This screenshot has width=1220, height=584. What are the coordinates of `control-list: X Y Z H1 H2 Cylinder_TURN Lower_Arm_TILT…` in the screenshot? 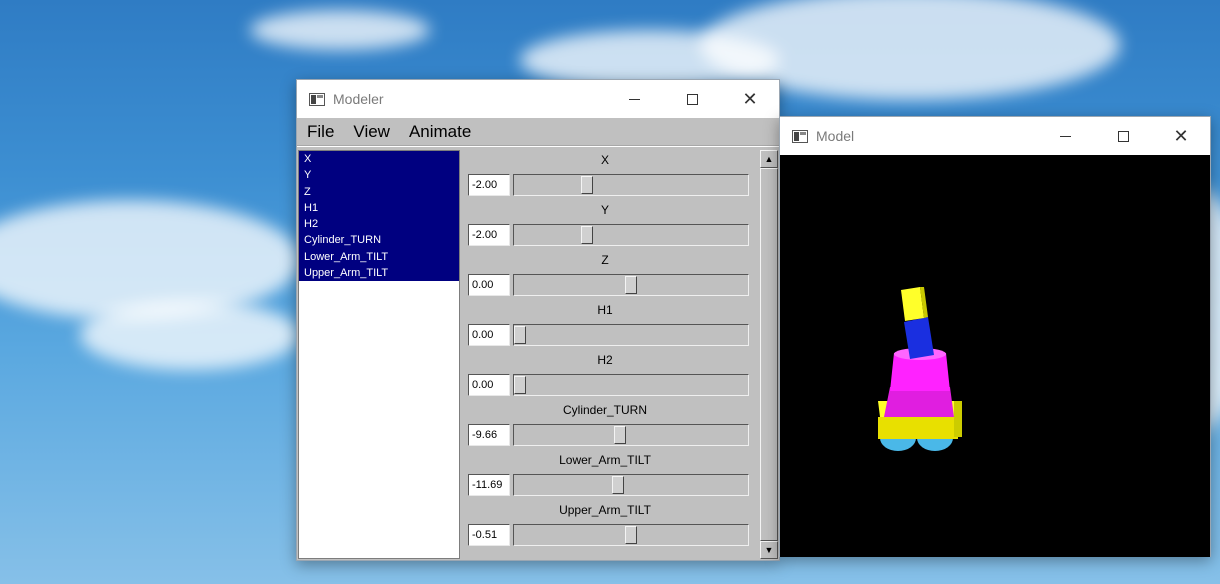 It's located at (379, 354).